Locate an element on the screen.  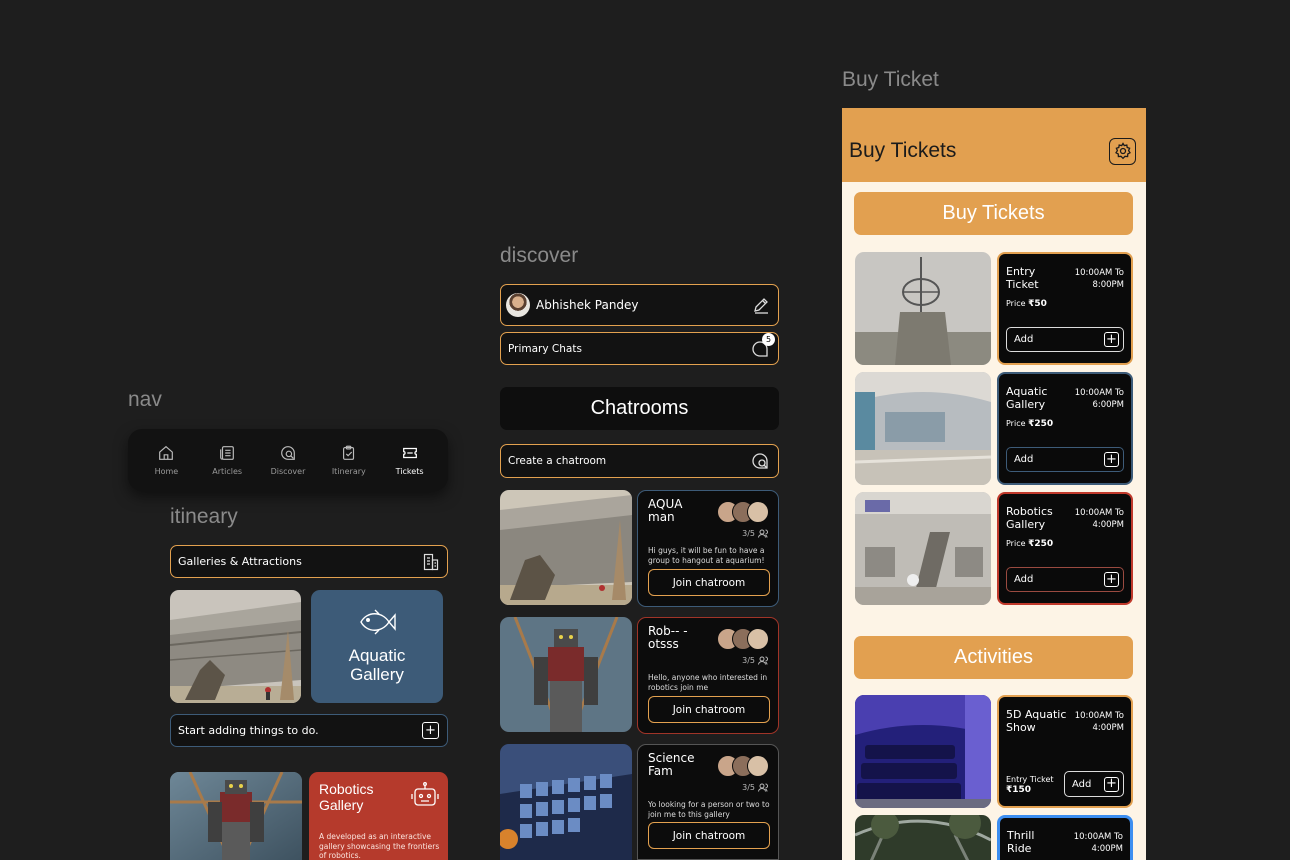
robotics-gallery-title: Robotics Gallery is located at coordinates (346, 797).